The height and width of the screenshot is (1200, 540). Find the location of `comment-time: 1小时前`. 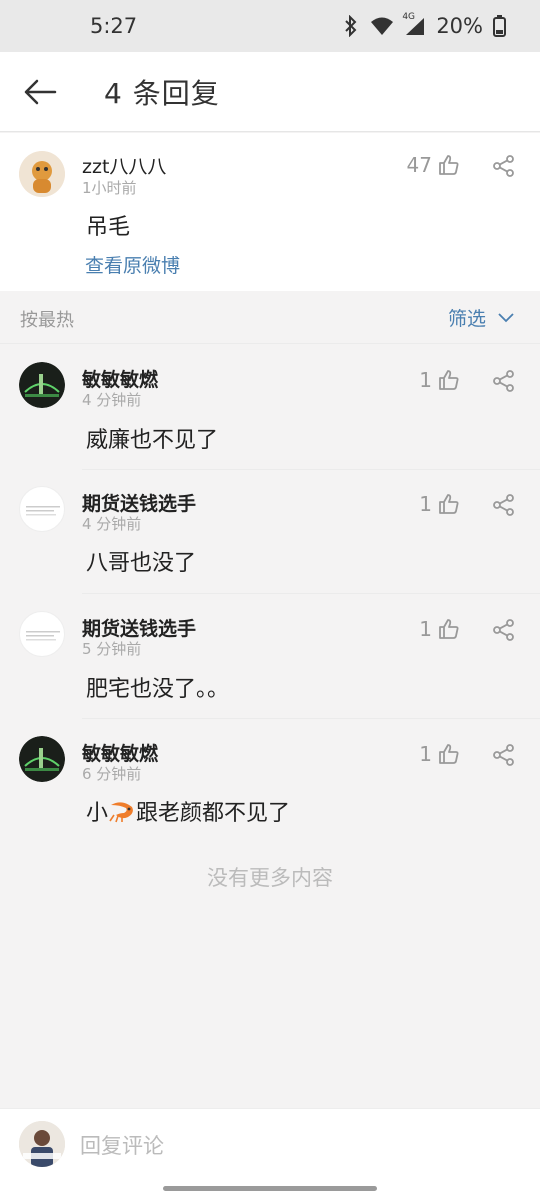

comment-time: 1小时前 is located at coordinates (109, 188).